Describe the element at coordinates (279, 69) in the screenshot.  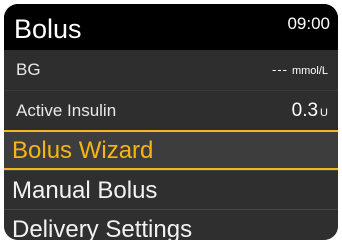
I see `bg-value-text: ---` at that location.